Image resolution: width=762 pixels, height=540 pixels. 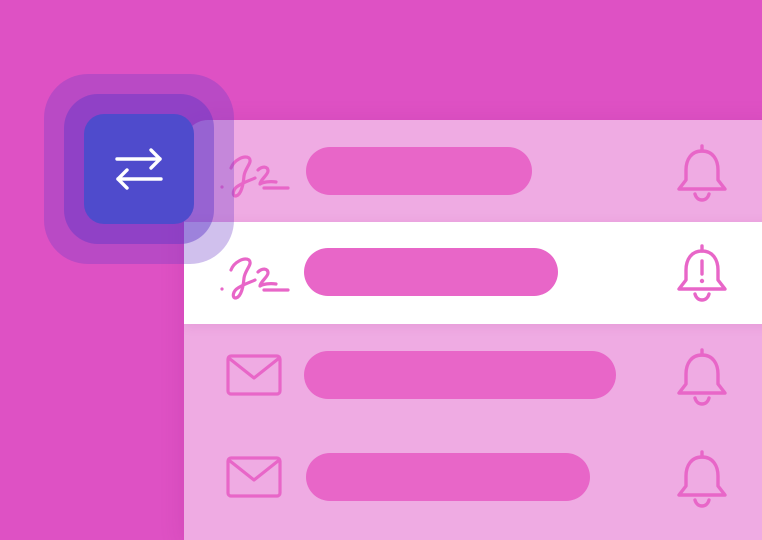 I want to click on swap-arrows-icon, so click(x=139, y=169).